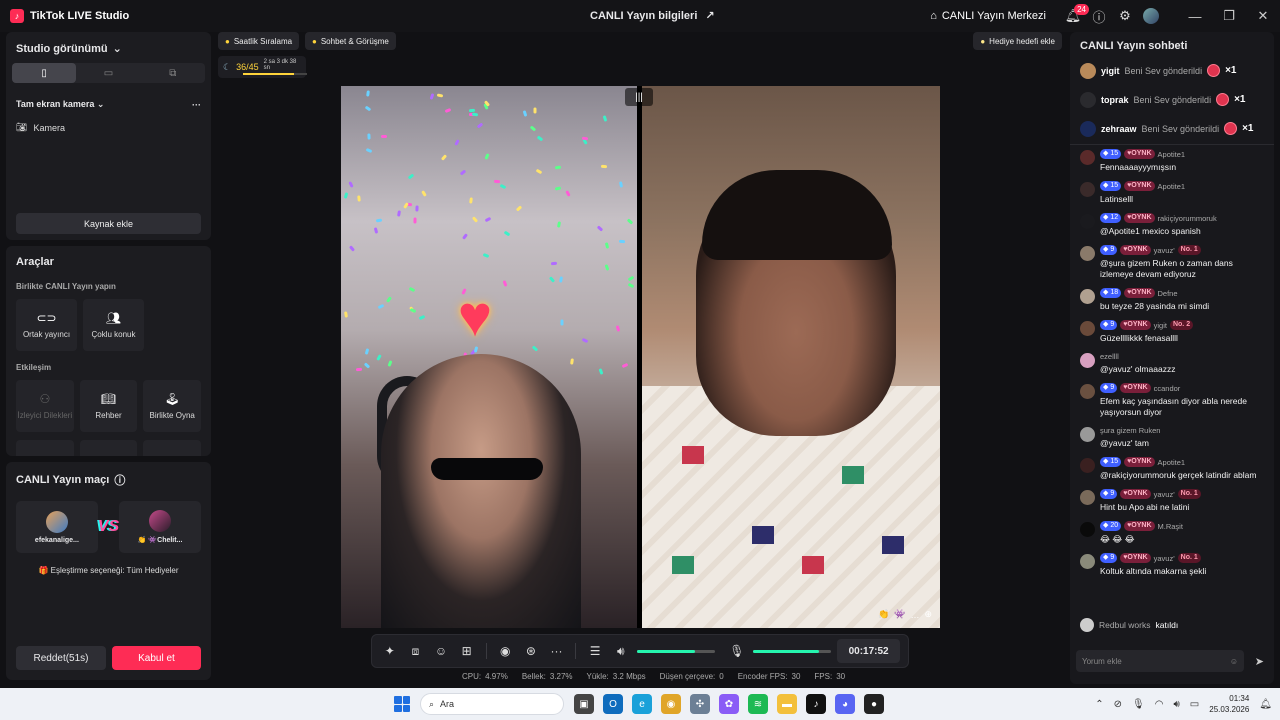  I want to click on chevron-up-icon: ⌃, so click(1099, 704).